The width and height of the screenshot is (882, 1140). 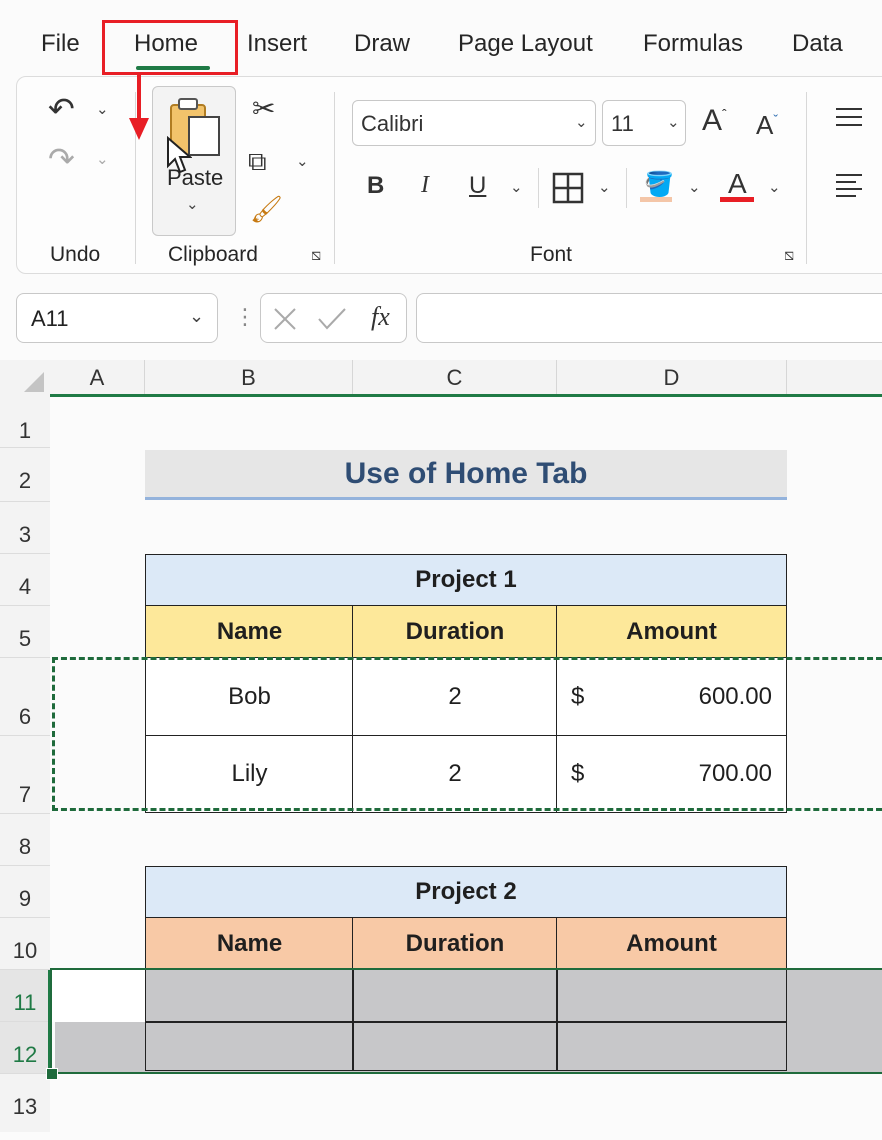 I want to click on formula-buttons: fx, so click(x=333, y=318).